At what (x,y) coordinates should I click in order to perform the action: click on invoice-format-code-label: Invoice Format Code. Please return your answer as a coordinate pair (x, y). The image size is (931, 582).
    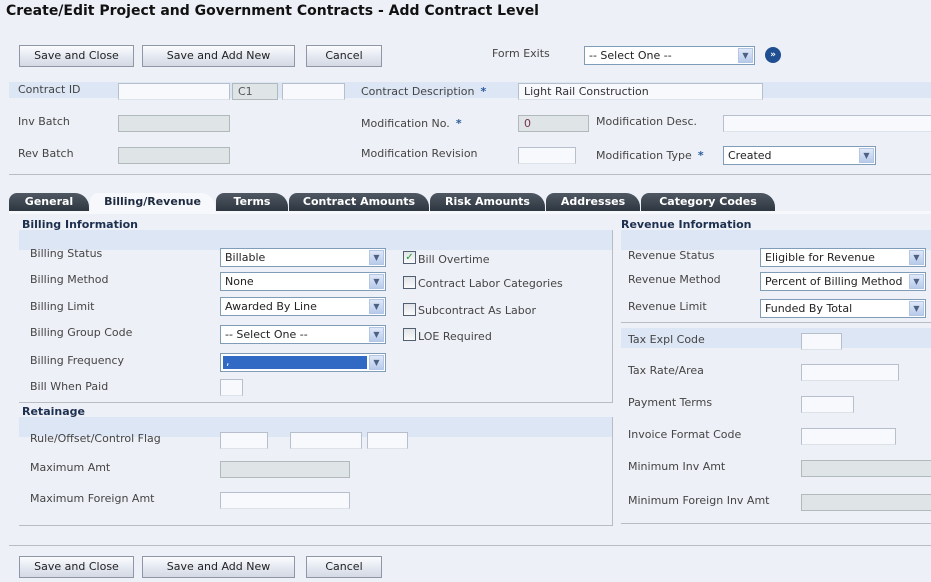
    Looking at the image, I should click on (685, 434).